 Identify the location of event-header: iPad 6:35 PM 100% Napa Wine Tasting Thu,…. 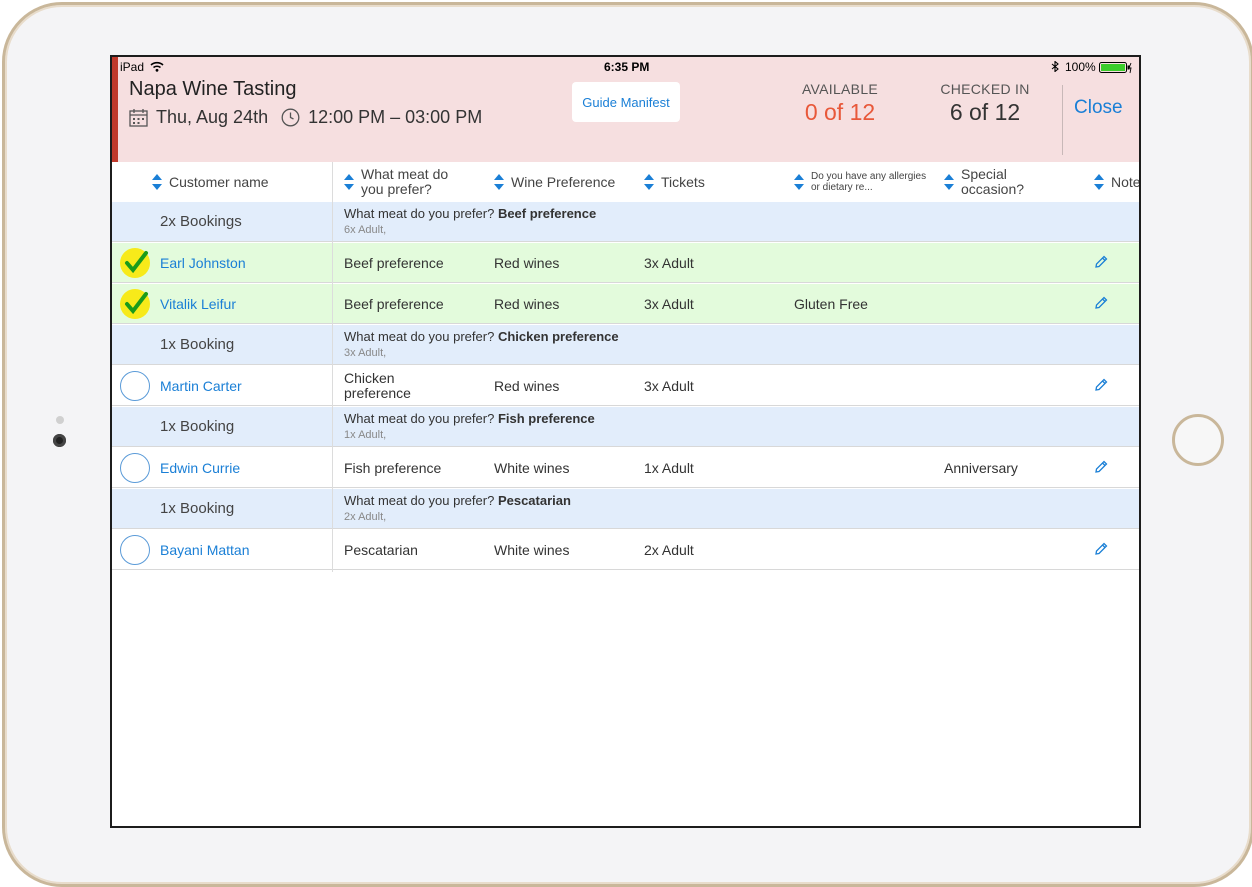
(625, 109).